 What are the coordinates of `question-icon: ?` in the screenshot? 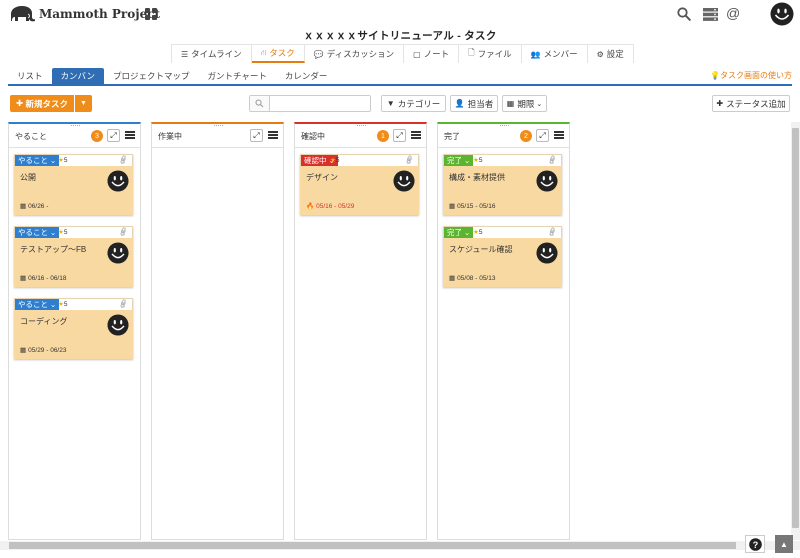 It's located at (755, 544).